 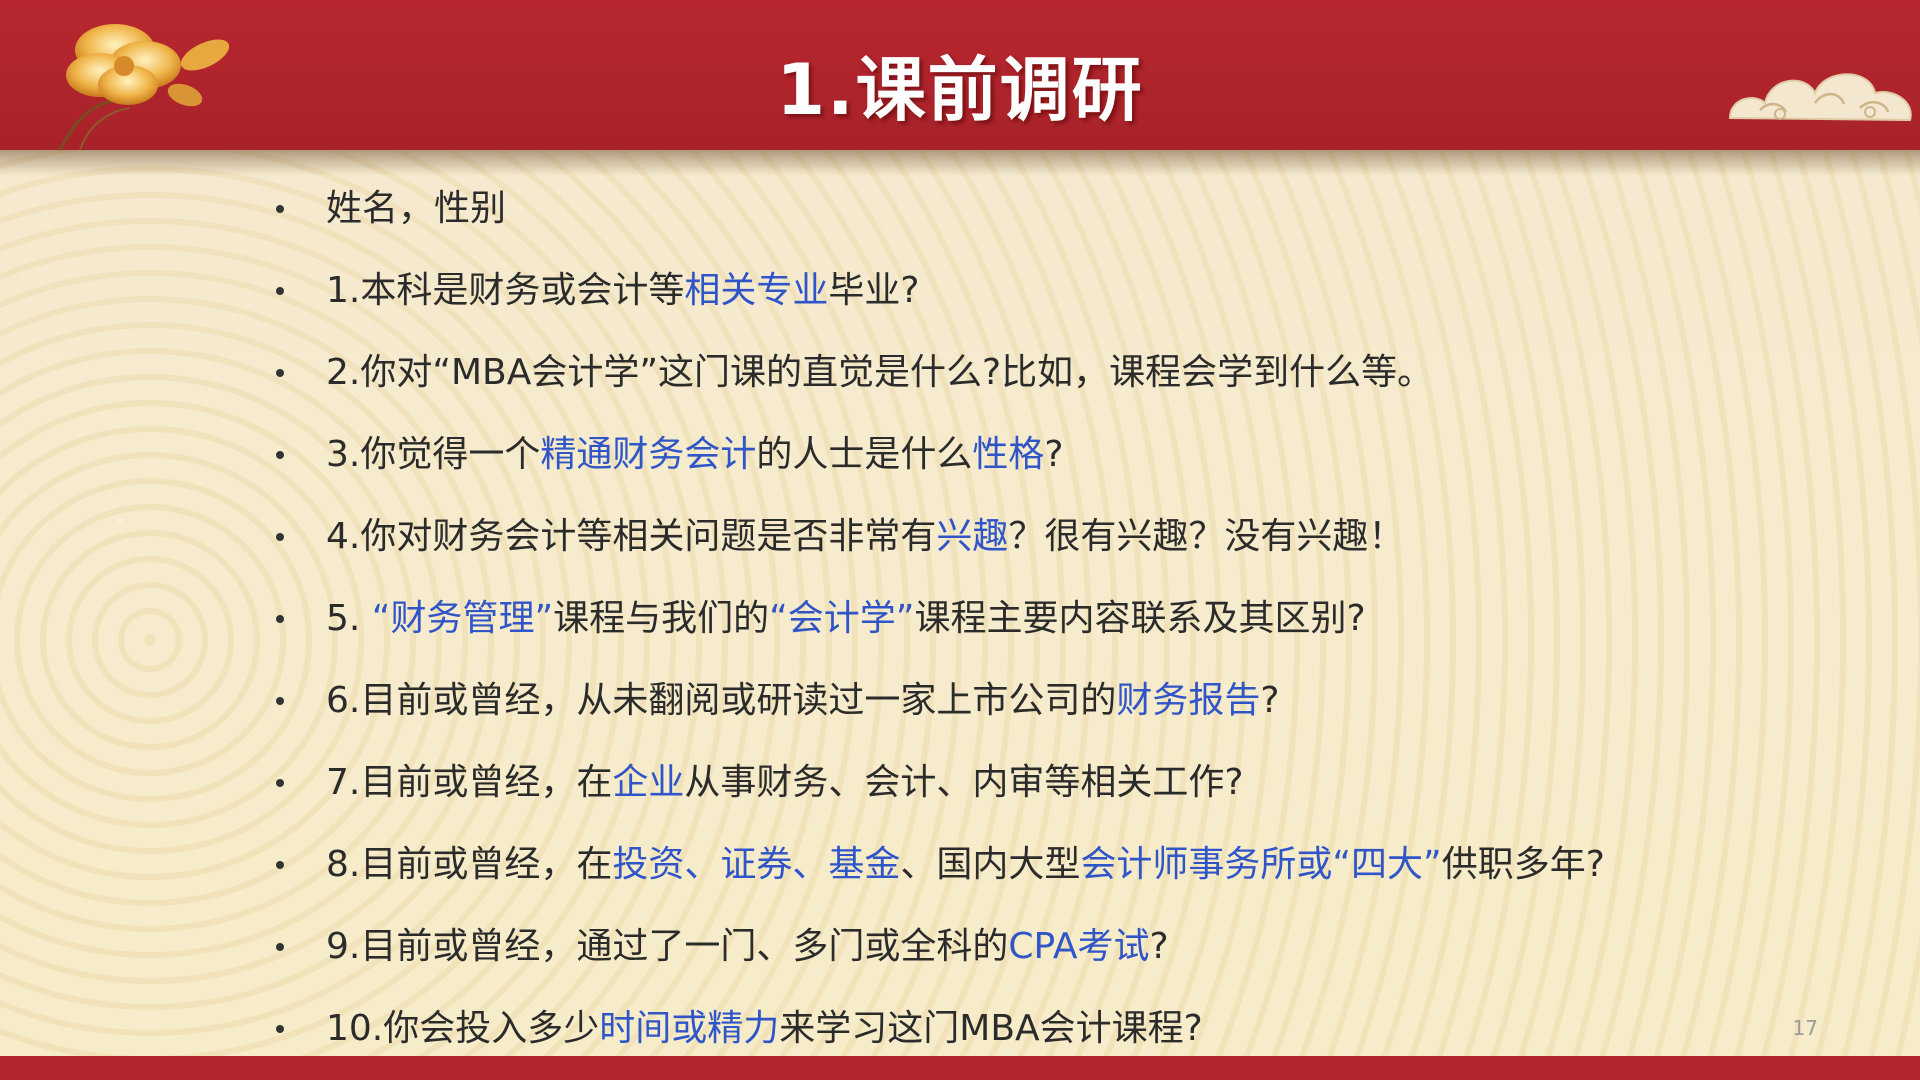 I want to click on text-segment: 2.你对“MBA会计学”这门课的直觉是什么?比如，课程会学到什么等。, so click(x=880, y=372).